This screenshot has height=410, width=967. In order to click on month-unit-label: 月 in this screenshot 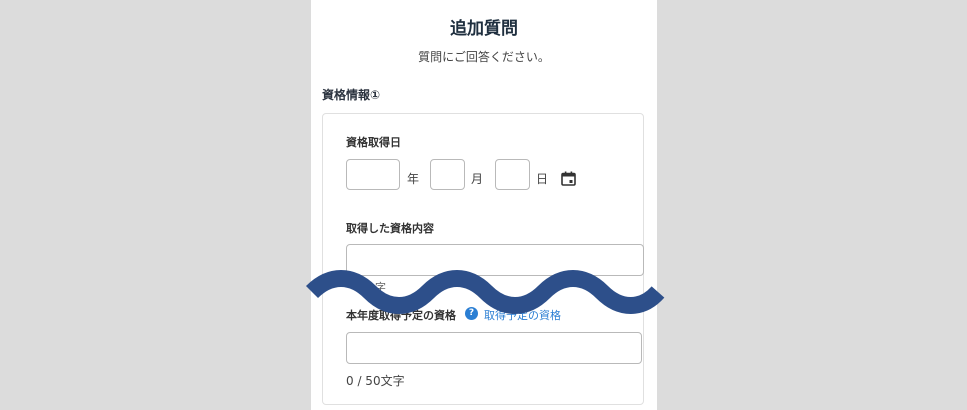, I will do `click(477, 179)`.